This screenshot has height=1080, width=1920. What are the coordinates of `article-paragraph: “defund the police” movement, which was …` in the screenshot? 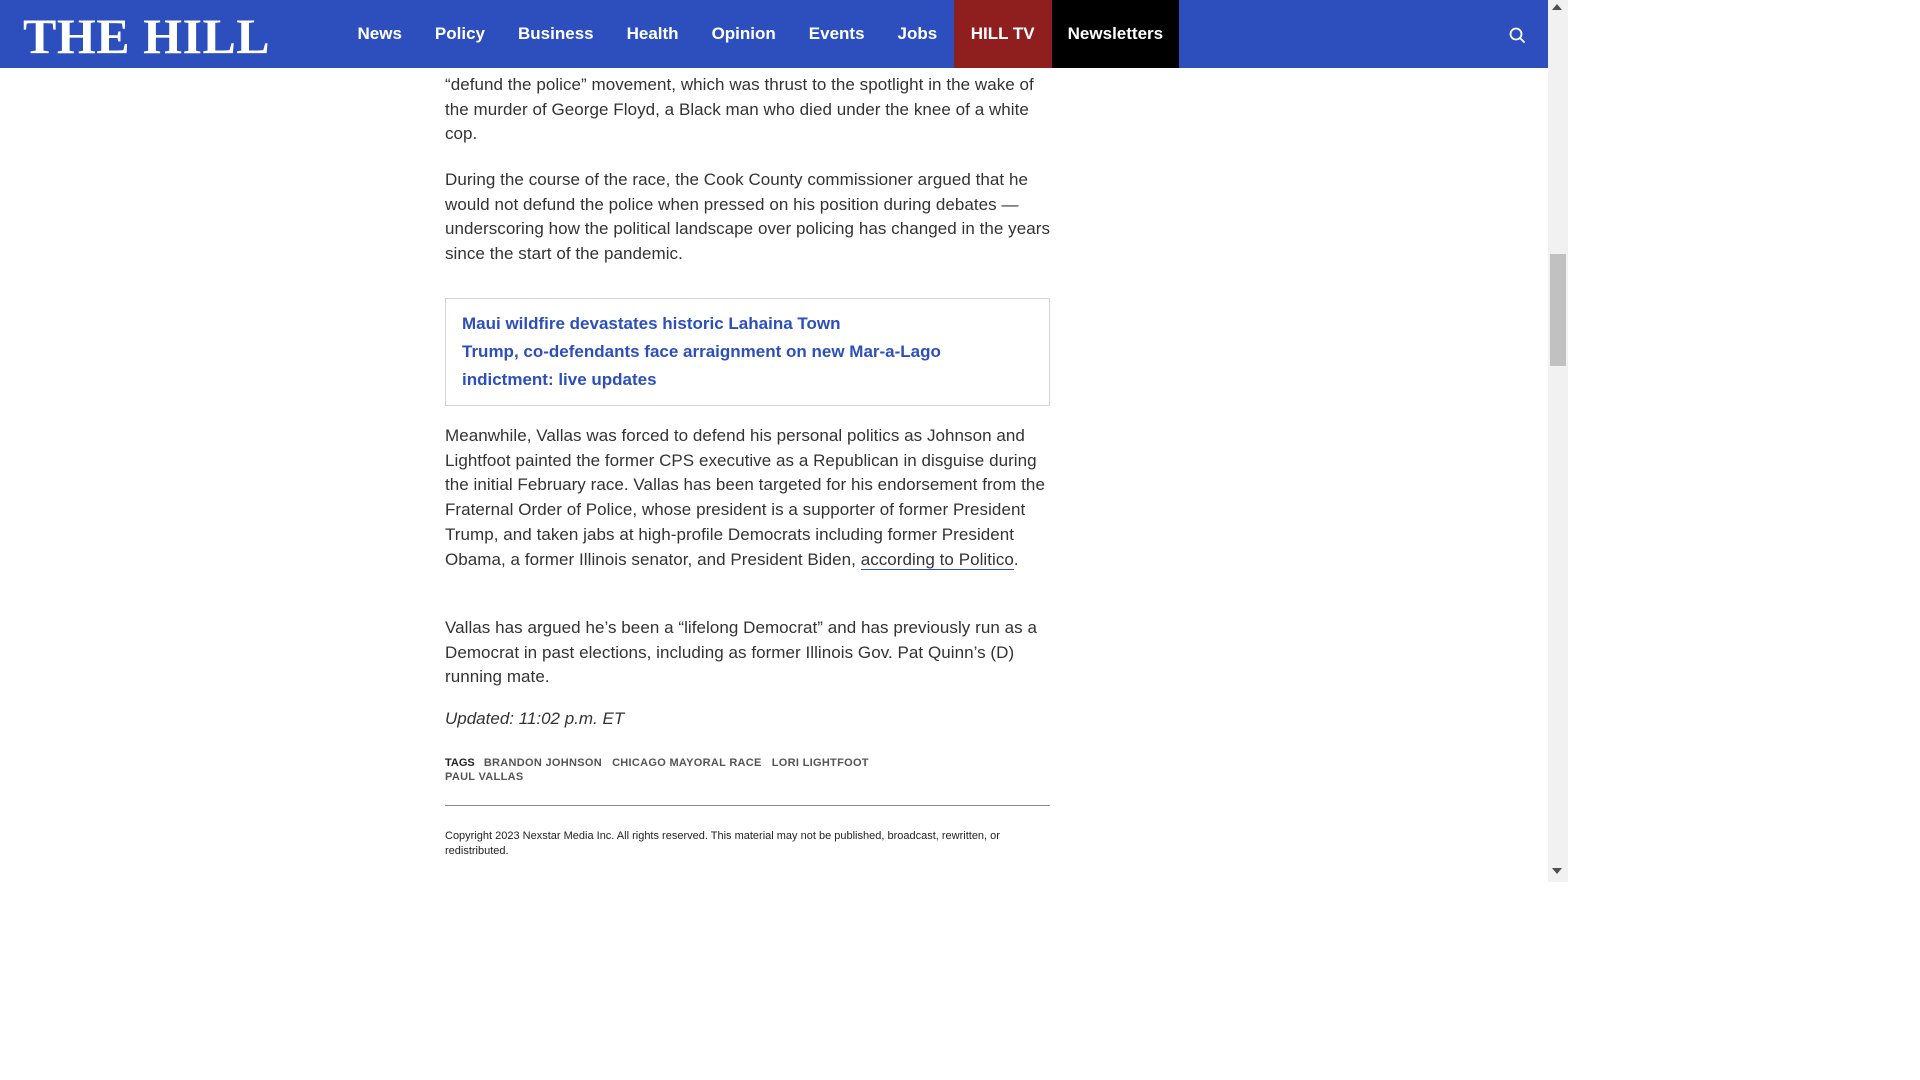 It's located at (739, 109).